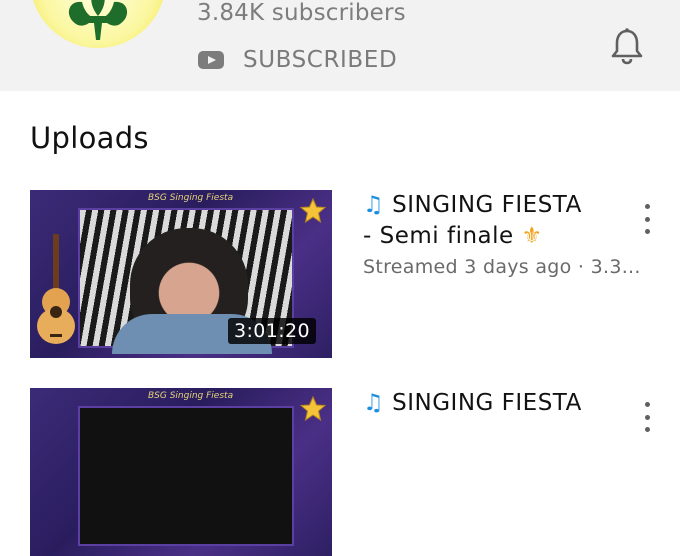 This screenshot has width=680, height=556. Describe the element at coordinates (532, 236) in the screenshot. I see `fleur-de-lis-icon: ⚜` at that location.